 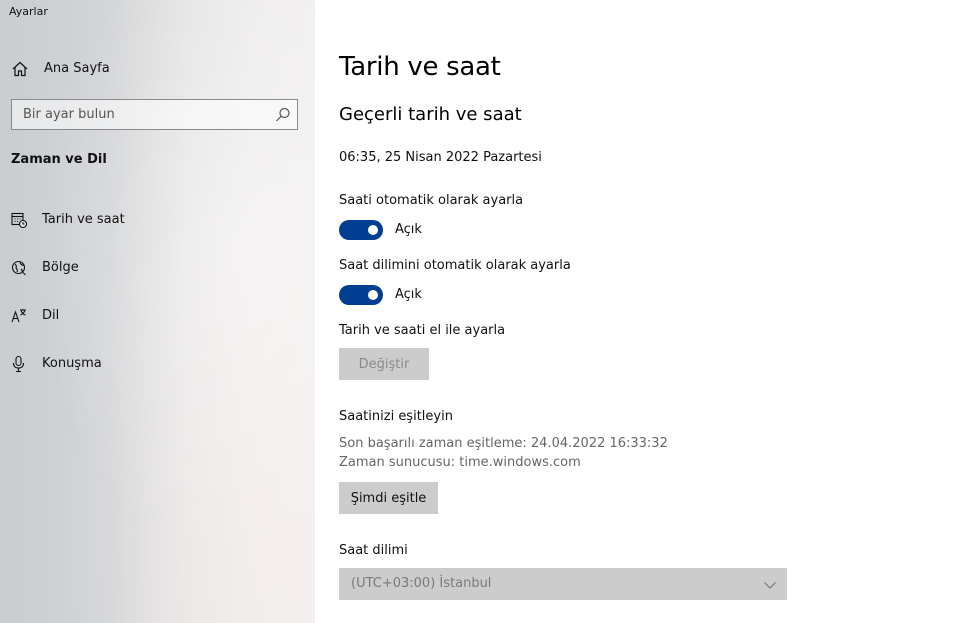 What do you see at coordinates (431, 200) in the screenshot?
I see `auto-time-label: Saati otomatik olarak ayarla` at bounding box center [431, 200].